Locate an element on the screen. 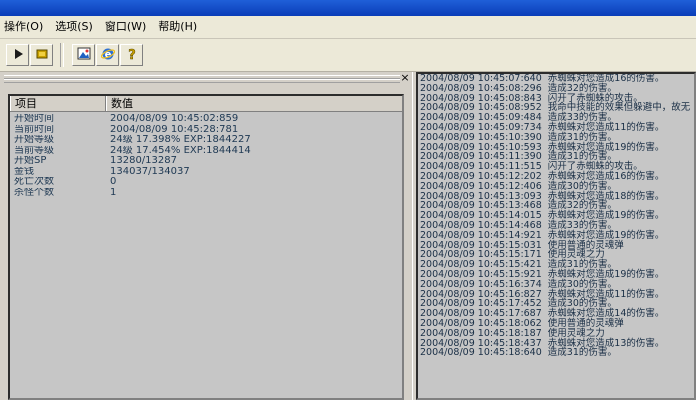 This screenshot has width=696, height=400. panel-header: × is located at coordinates (206, 79).